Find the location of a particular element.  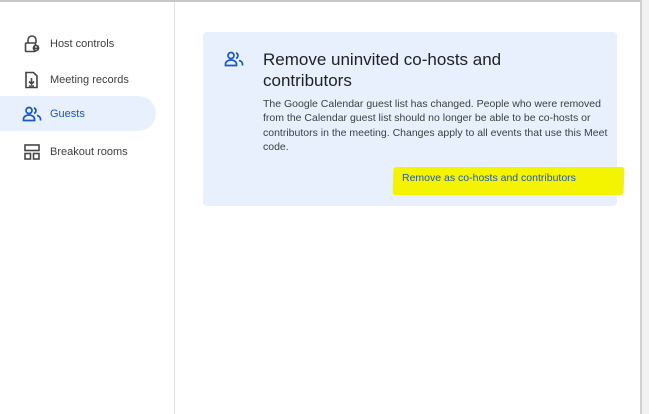

sidebar-item-label: Meeting records is located at coordinates (89, 79).